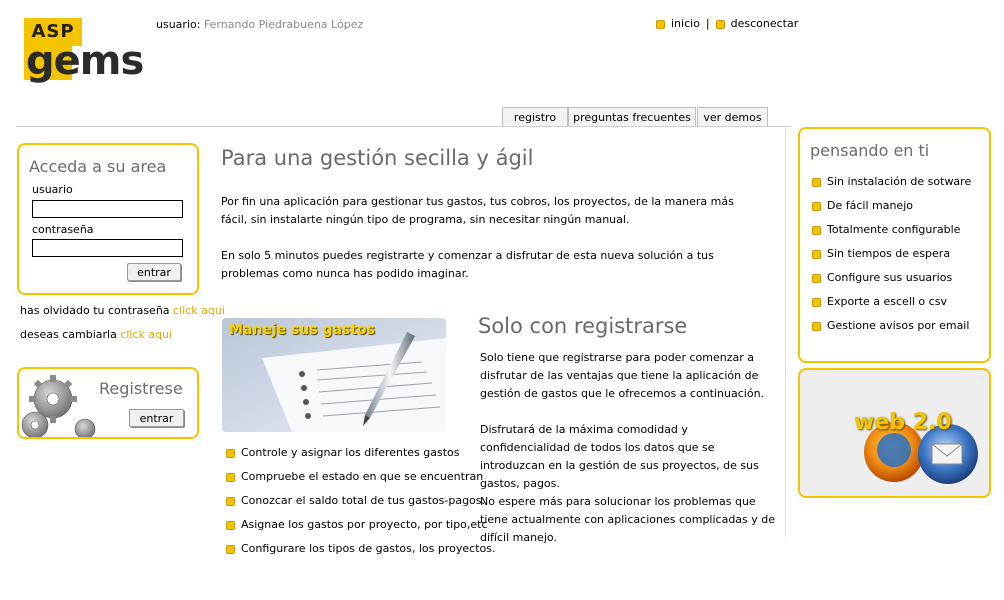 This screenshot has height=600, width=1004. Describe the element at coordinates (302, 330) in the screenshot. I see `photo-caption: Maneje sus gastos` at that location.